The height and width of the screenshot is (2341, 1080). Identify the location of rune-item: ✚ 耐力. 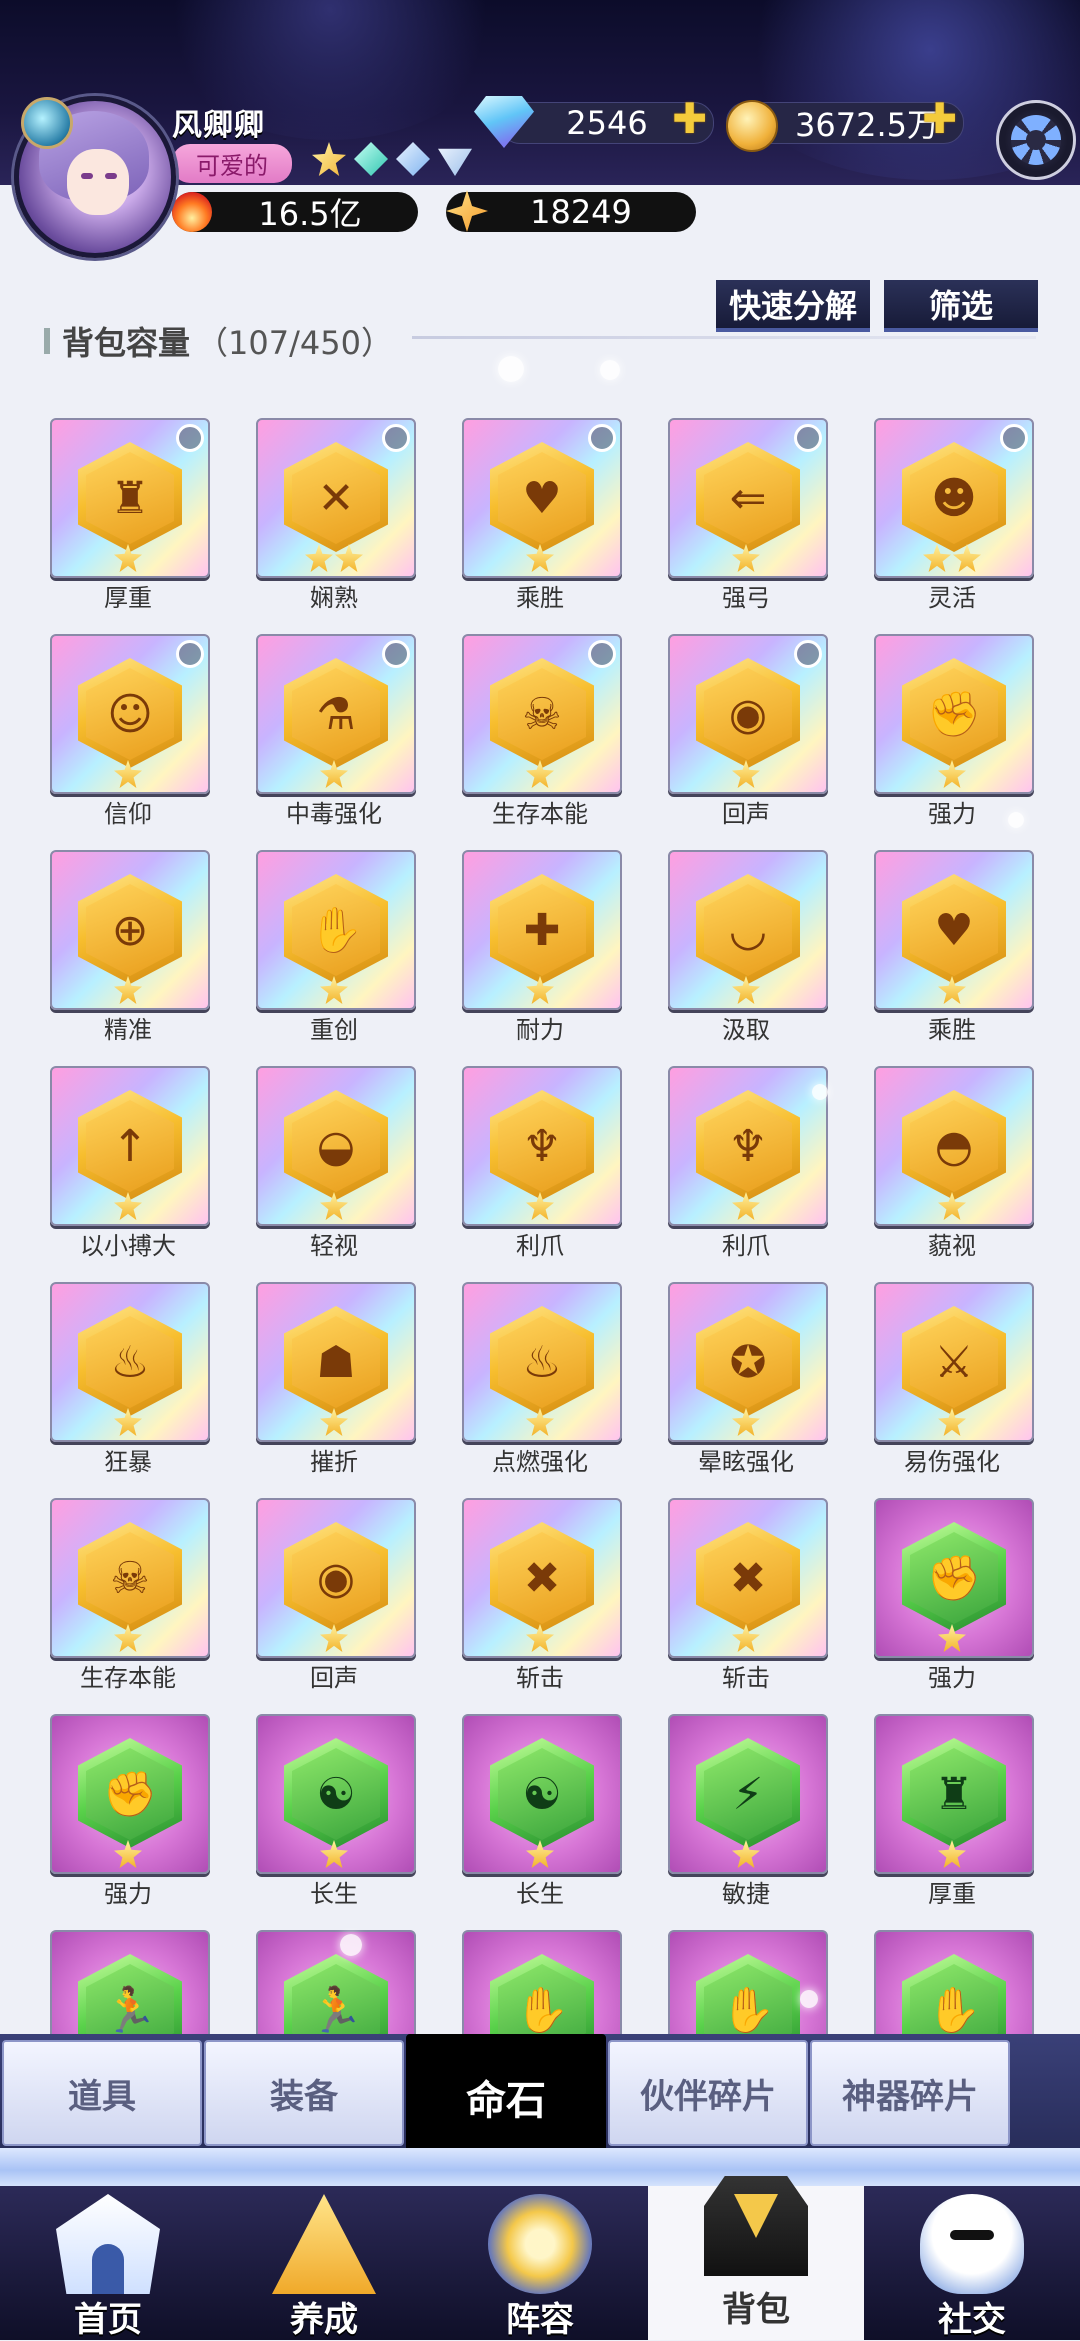
(527, 950).